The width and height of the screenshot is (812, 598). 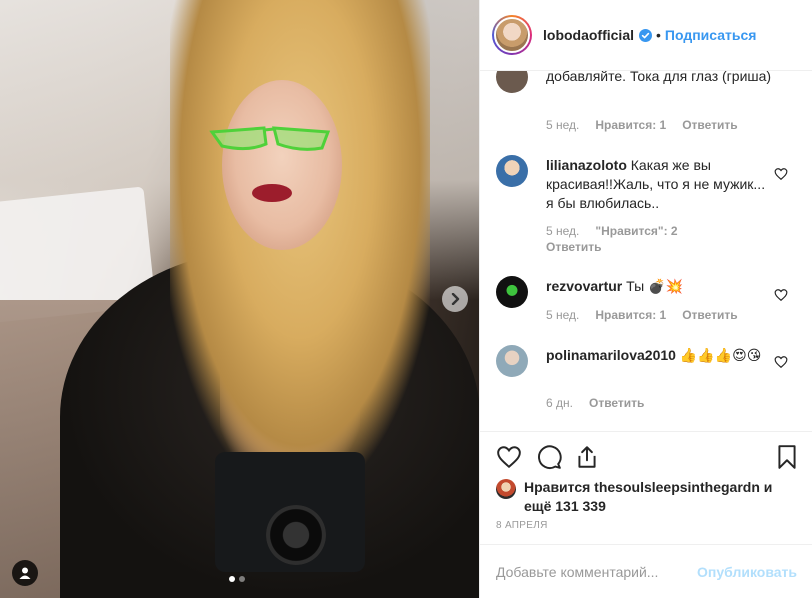 What do you see at coordinates (296, 535) in the screenshot?
I see `photo-camera-lens` at bounding box center [296, 535].